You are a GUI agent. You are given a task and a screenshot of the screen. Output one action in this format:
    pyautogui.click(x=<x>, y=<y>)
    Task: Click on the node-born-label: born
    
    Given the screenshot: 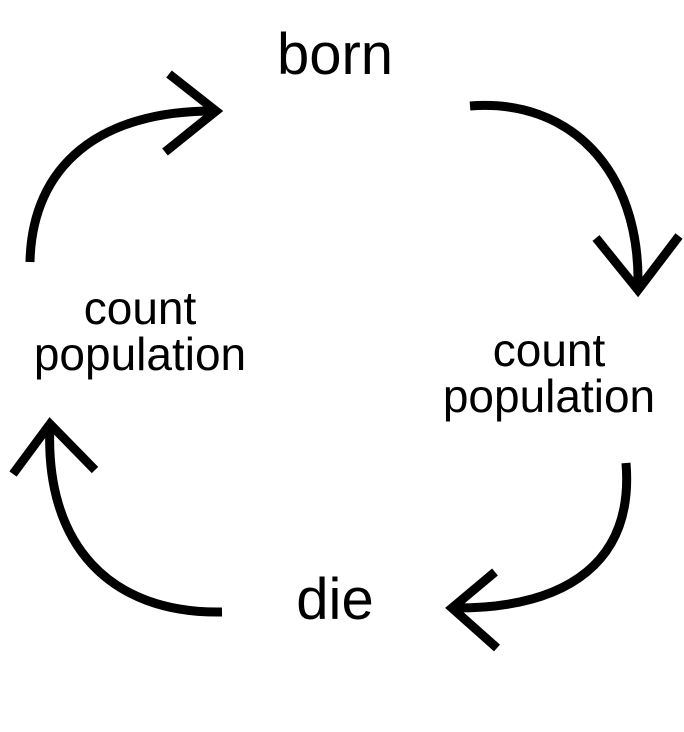 What is the action you would take?
    pyautogui.click(x=335, y=54)
    